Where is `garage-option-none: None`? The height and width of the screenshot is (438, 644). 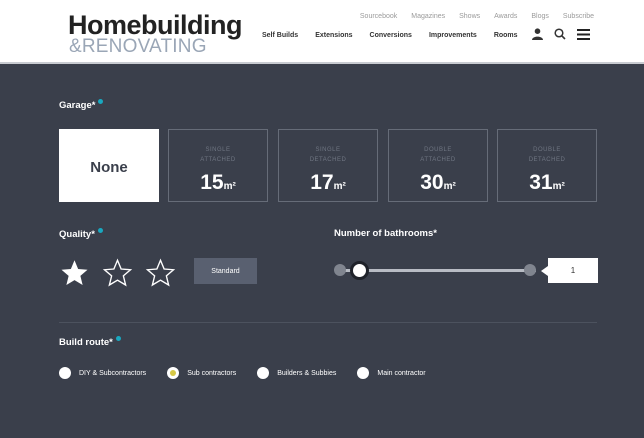
garage-option-none: None is located at coordinates (109, 165).